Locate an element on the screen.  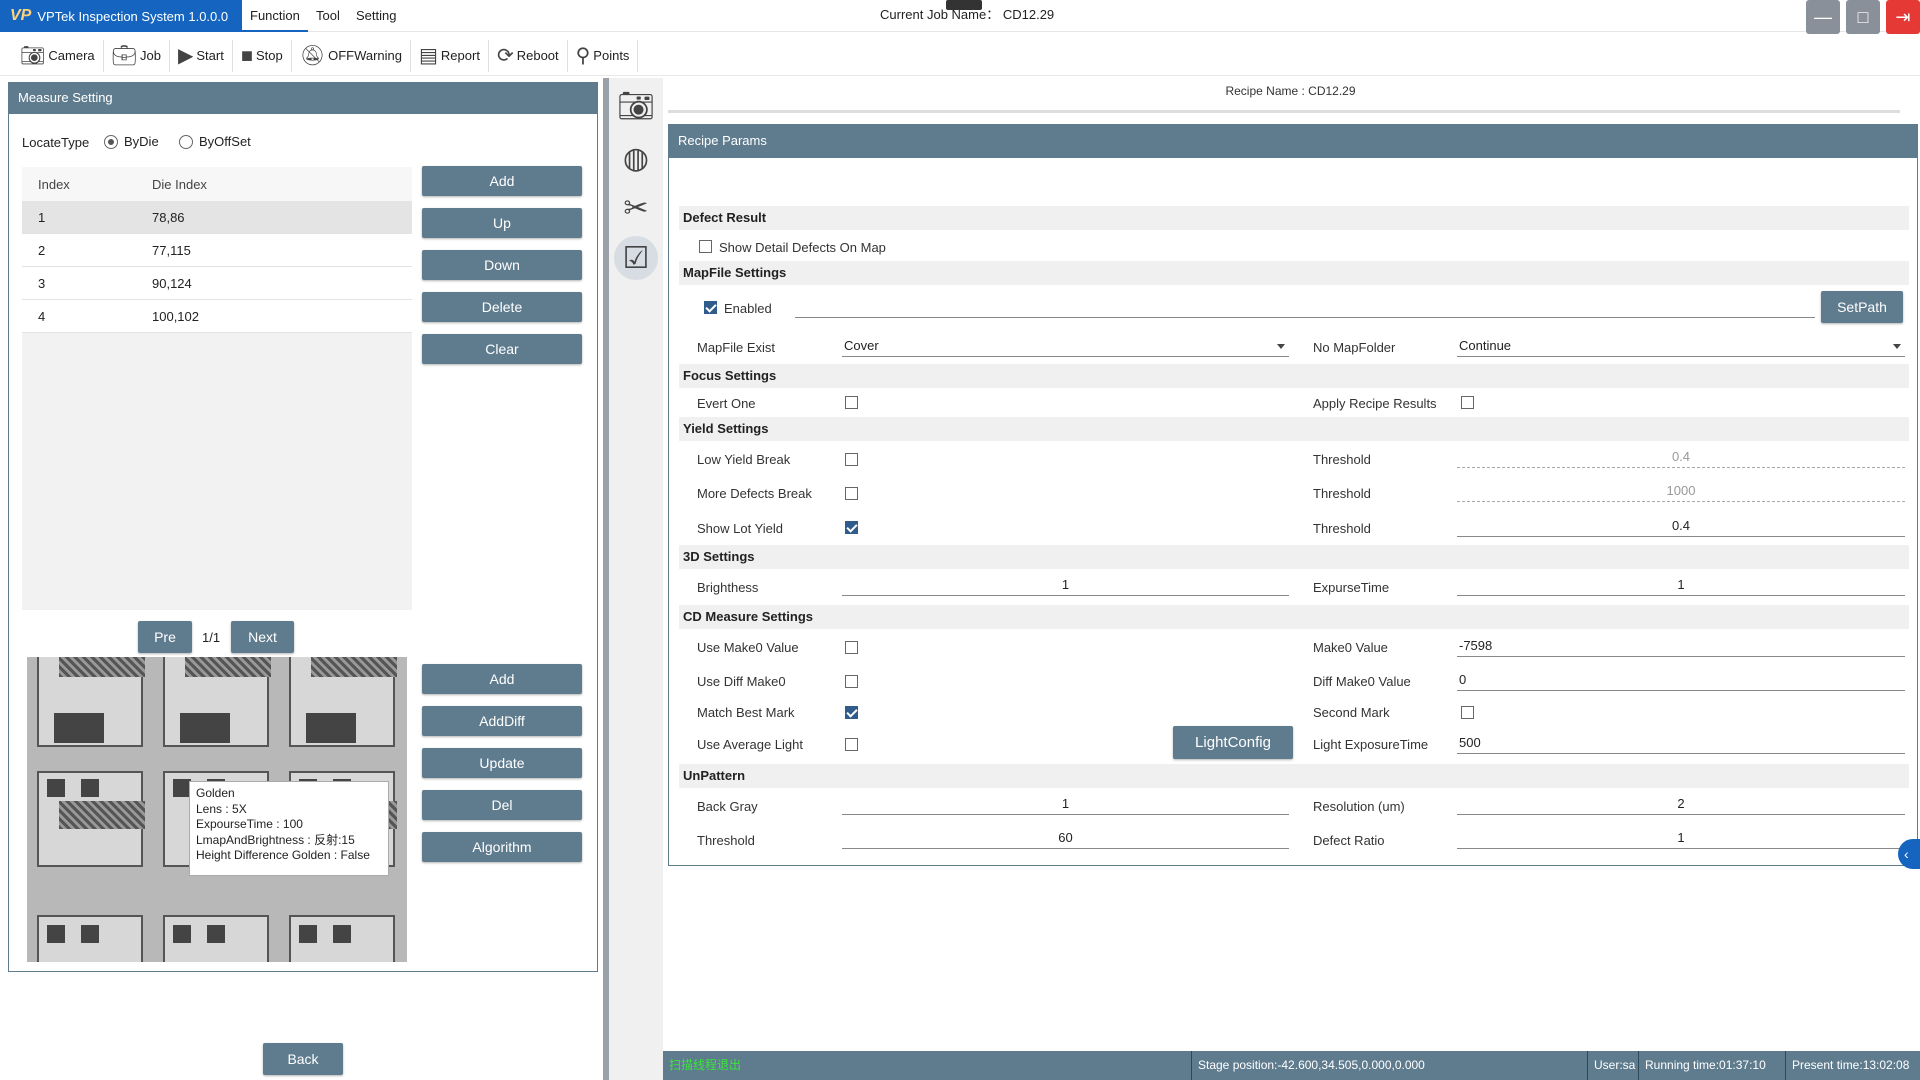
enabled-checkbox is located at coordinates (710, 307).